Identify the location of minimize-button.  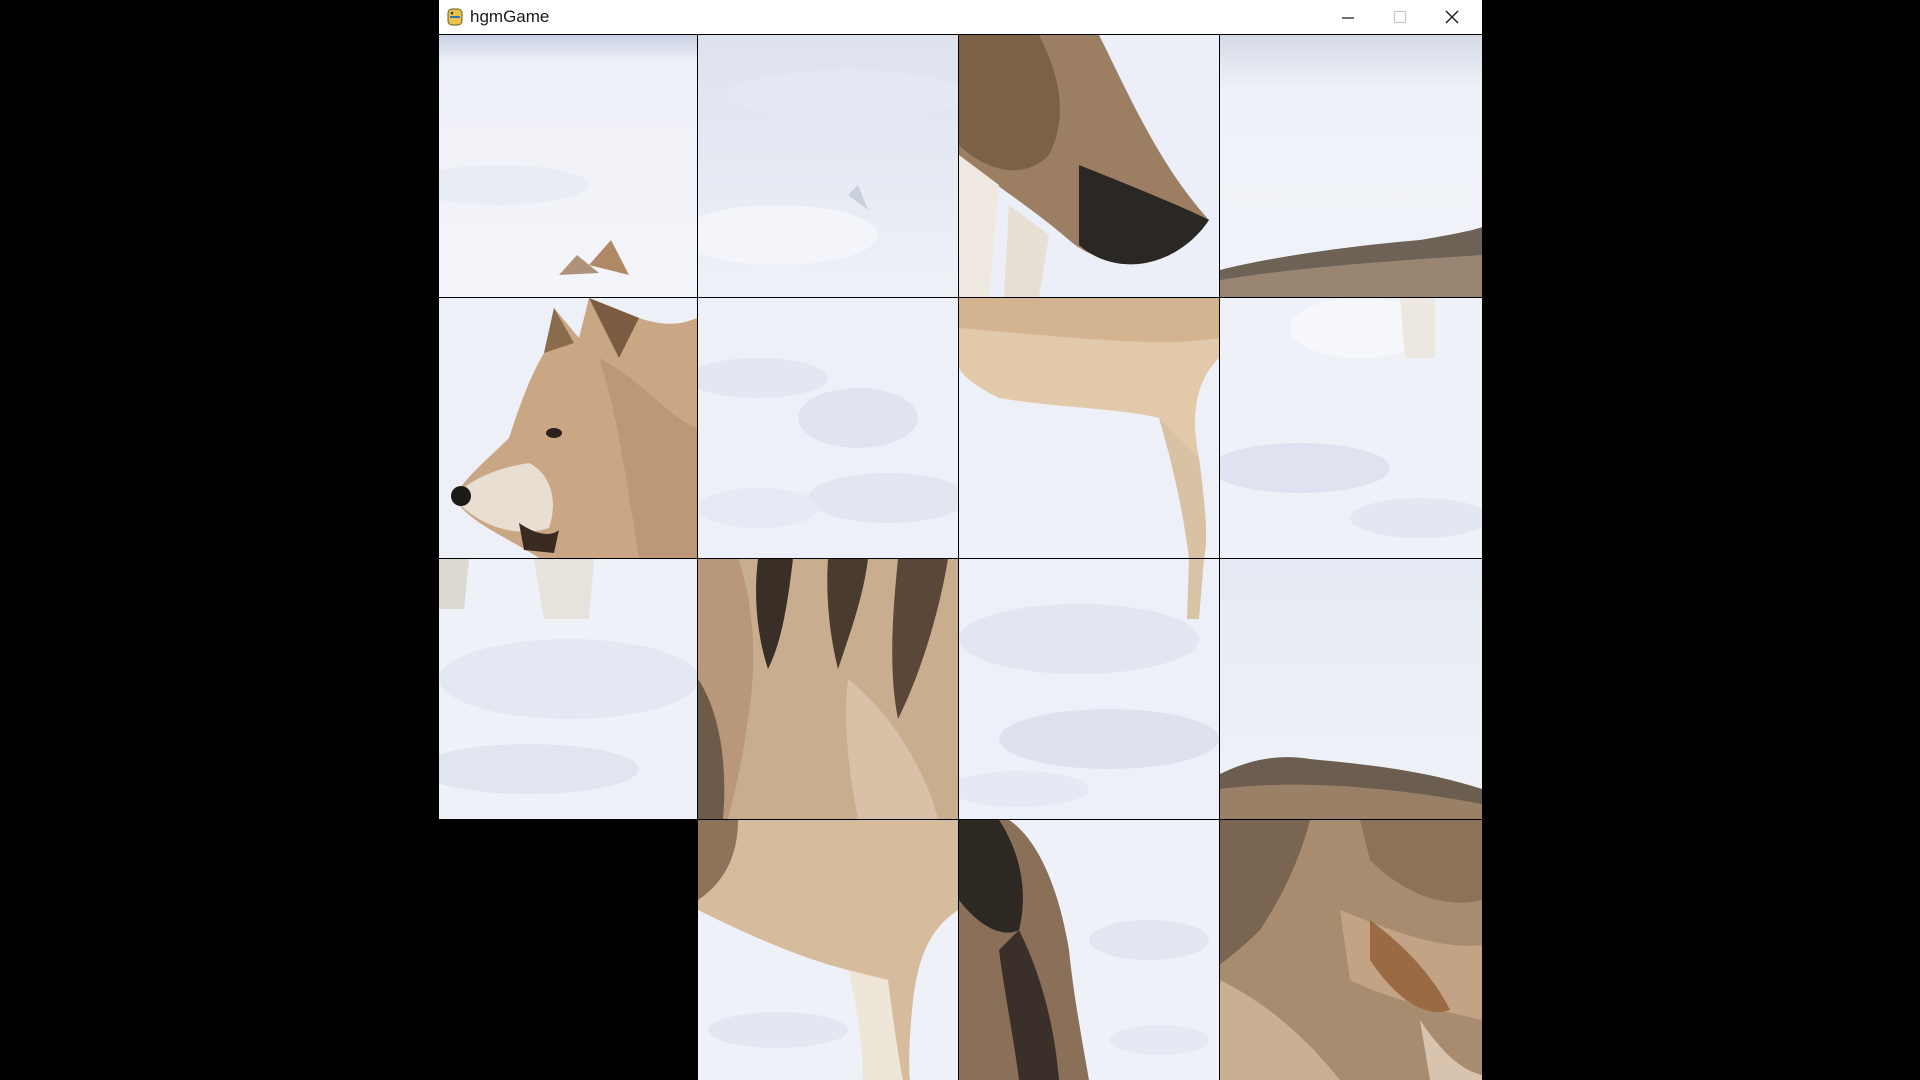
(1348, 17).